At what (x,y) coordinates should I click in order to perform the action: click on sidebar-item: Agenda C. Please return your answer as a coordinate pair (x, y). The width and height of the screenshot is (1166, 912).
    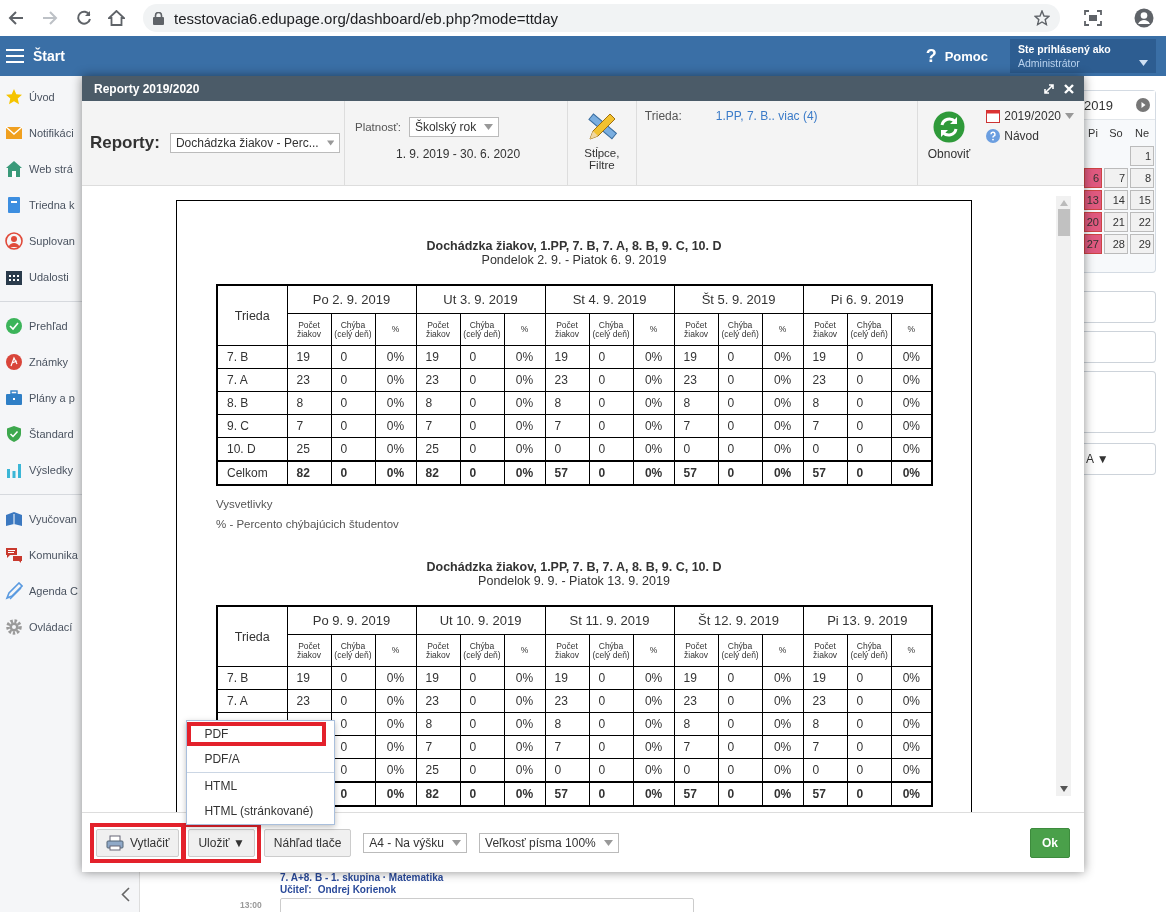
    Looking at the image, I should click on (69, 591).